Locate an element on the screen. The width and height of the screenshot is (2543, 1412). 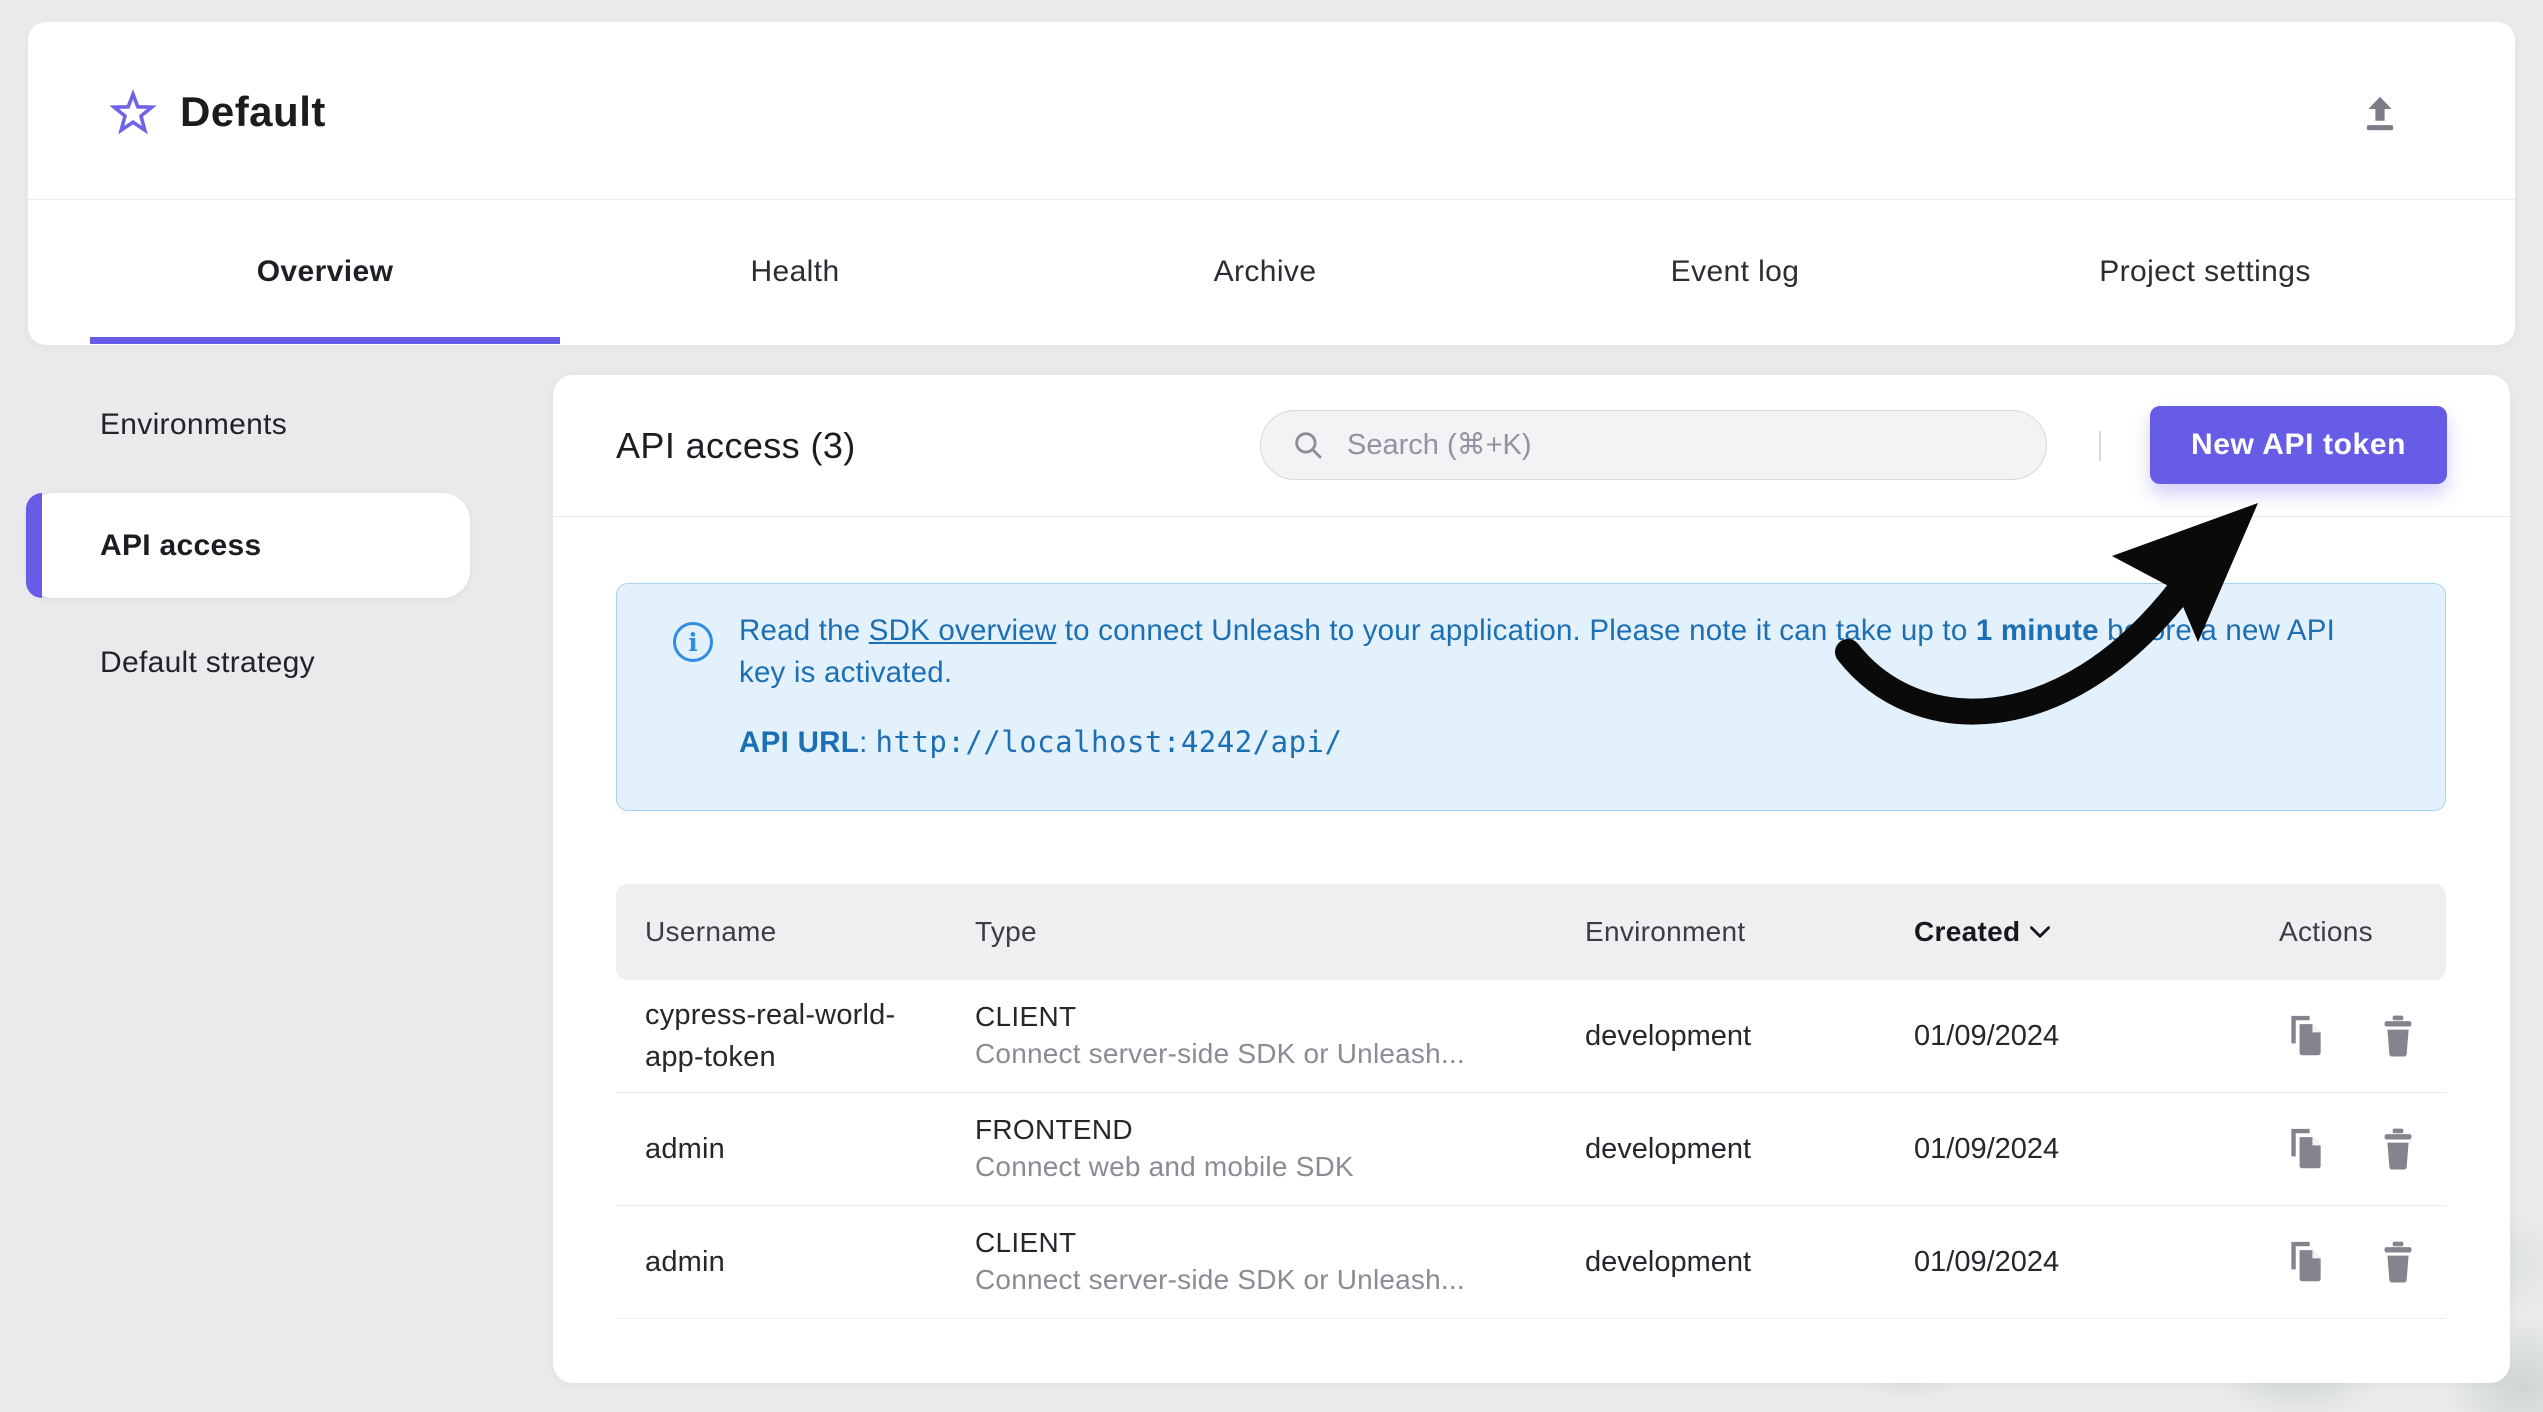
token-type-description: Connect web and mobile SDK is located at coordinates (1164, 1166).